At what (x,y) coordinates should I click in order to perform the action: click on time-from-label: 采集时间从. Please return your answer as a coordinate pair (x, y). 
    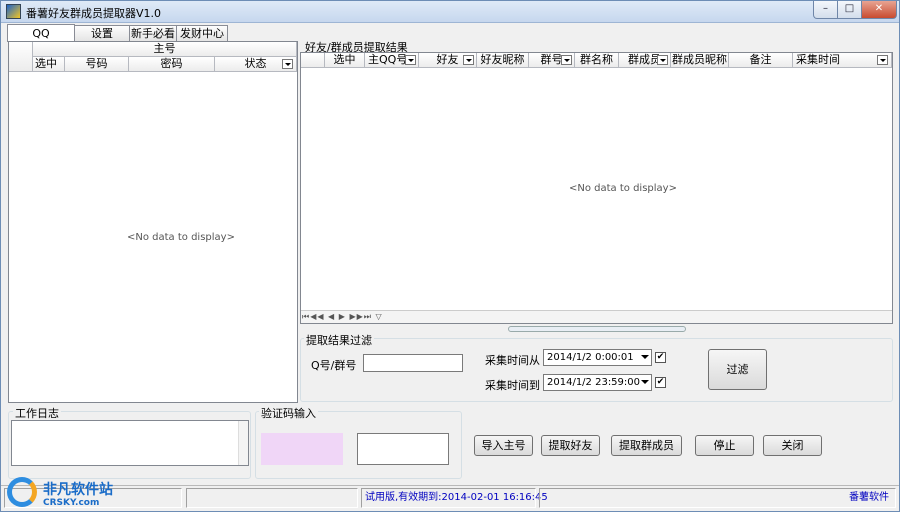
    Looking at the image, I should click on (512, 360).